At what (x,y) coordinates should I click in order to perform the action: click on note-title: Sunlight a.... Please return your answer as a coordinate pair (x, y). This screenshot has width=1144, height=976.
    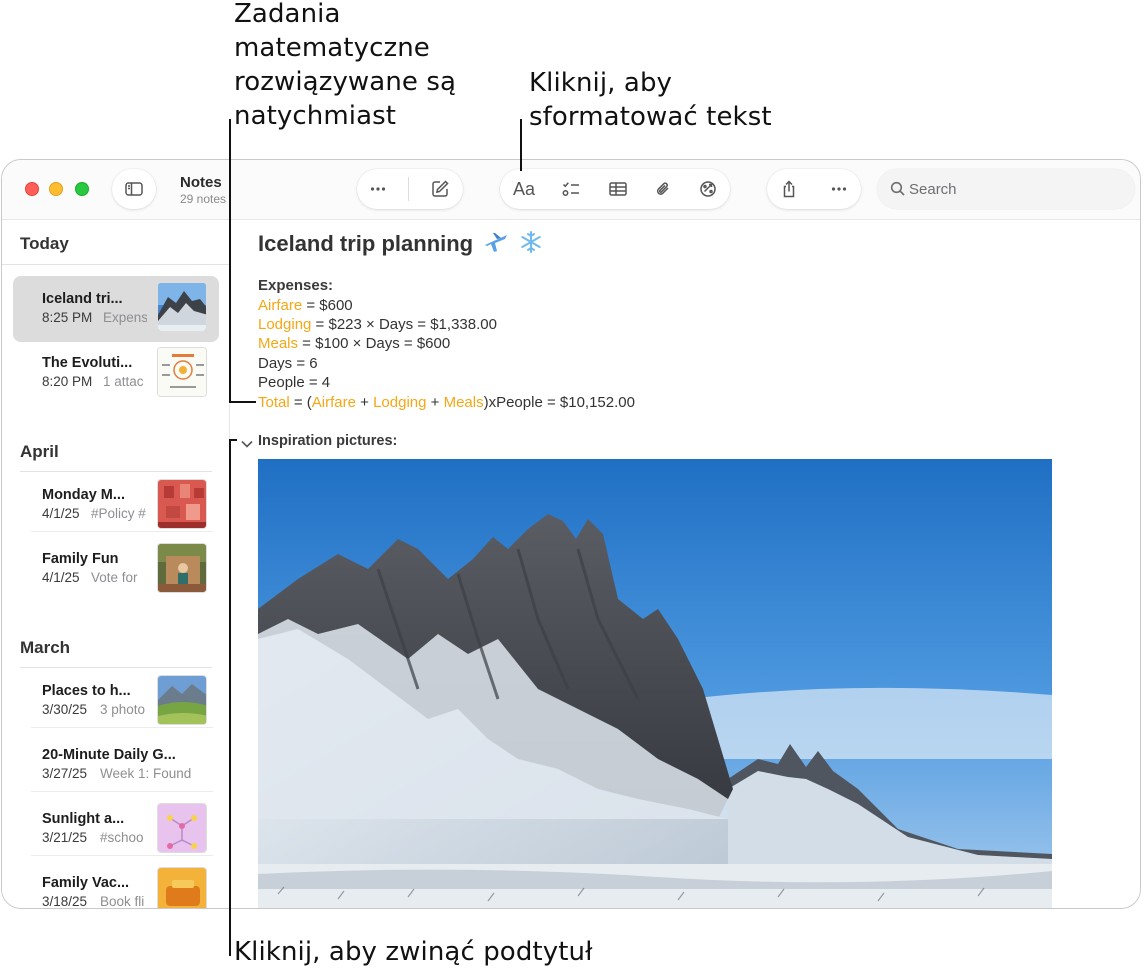
    Looking at the image, I should click on (83, 819).